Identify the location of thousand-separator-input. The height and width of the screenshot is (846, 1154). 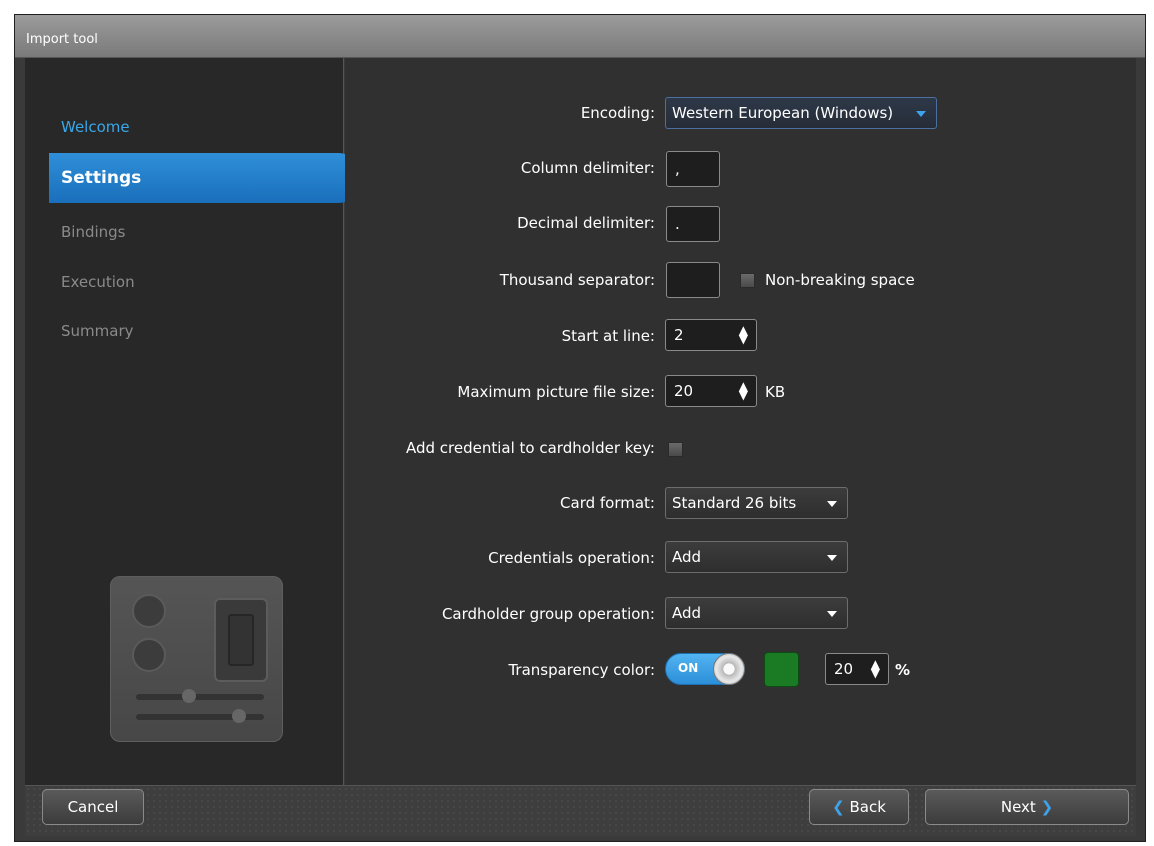
(693, 280).